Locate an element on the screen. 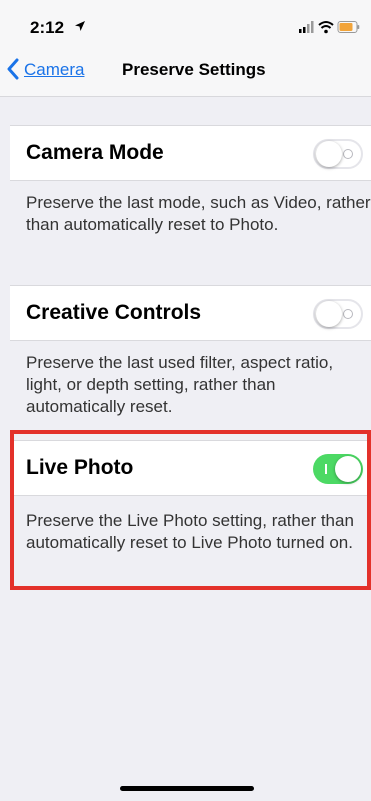  setting-label: Live Photo is located at coordinates (80, 467).